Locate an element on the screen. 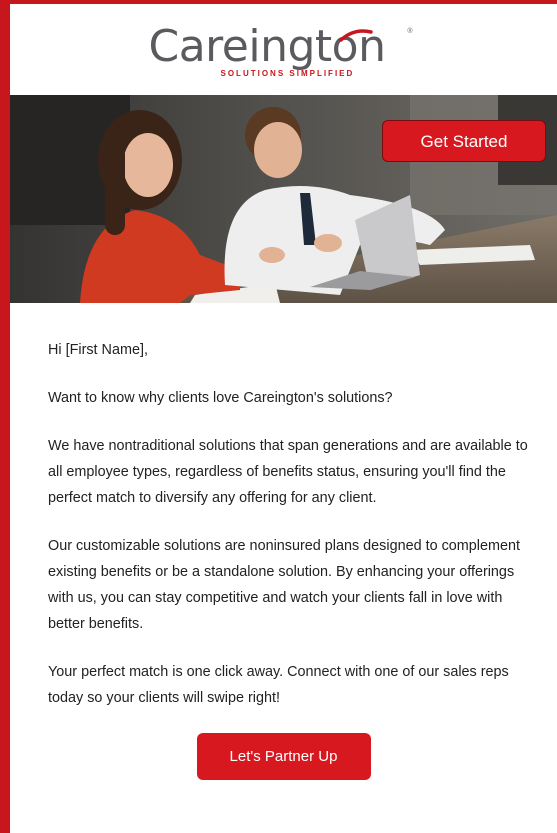  cta-wrapper: Let's Partner Up is located at coordinates (292, 756).